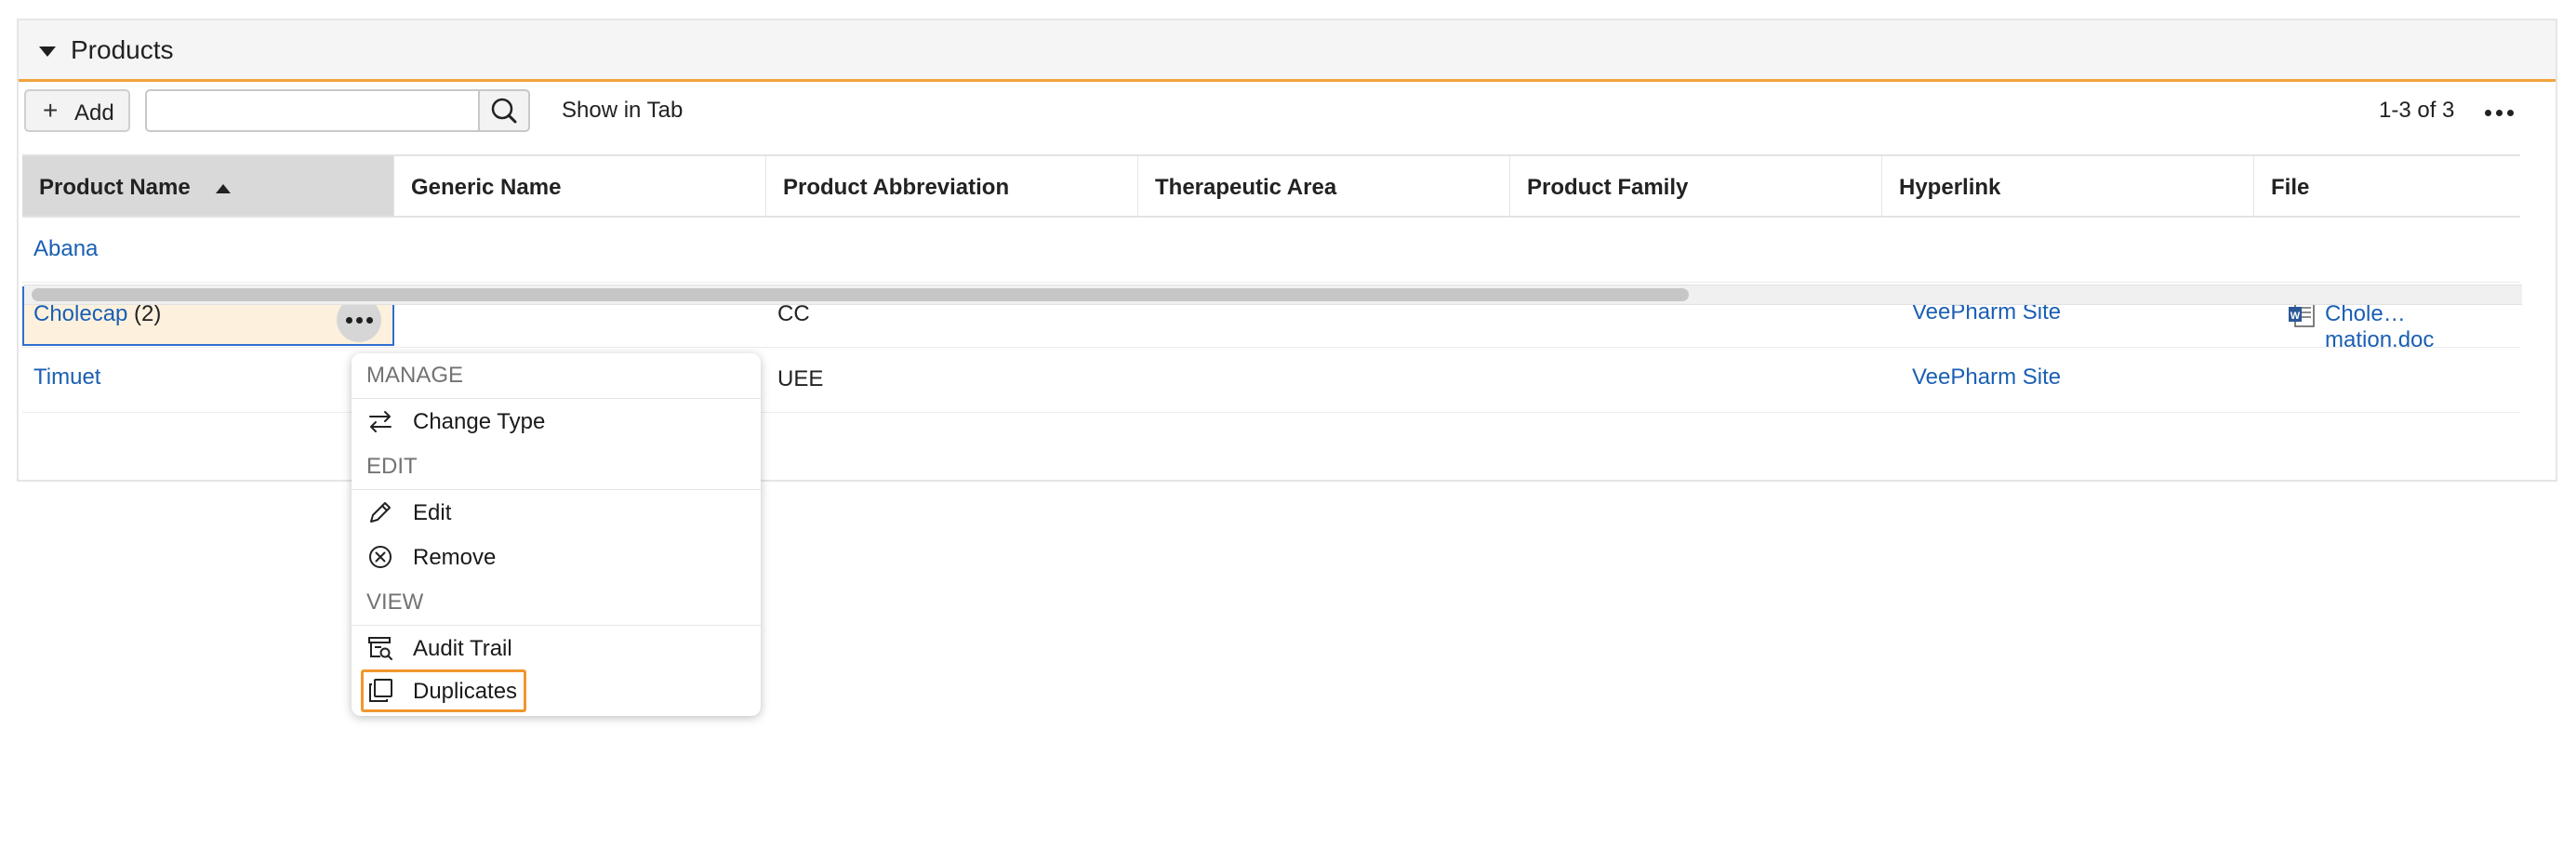 The height and width of the screenshot is (861, 2576). I want to click on edit-menu-item: Edit, so click(556, 512).